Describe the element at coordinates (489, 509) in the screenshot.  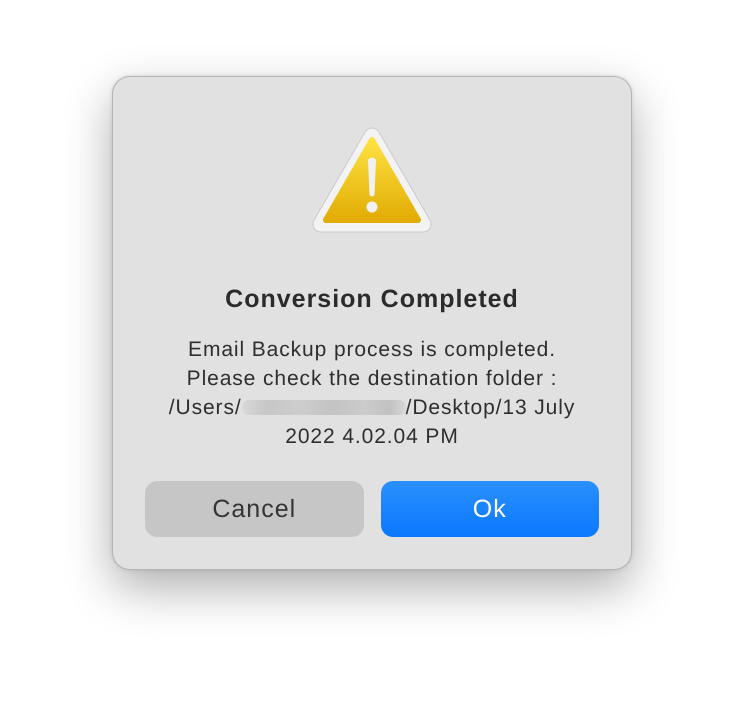
I see `ok-button: Ok` at that location.